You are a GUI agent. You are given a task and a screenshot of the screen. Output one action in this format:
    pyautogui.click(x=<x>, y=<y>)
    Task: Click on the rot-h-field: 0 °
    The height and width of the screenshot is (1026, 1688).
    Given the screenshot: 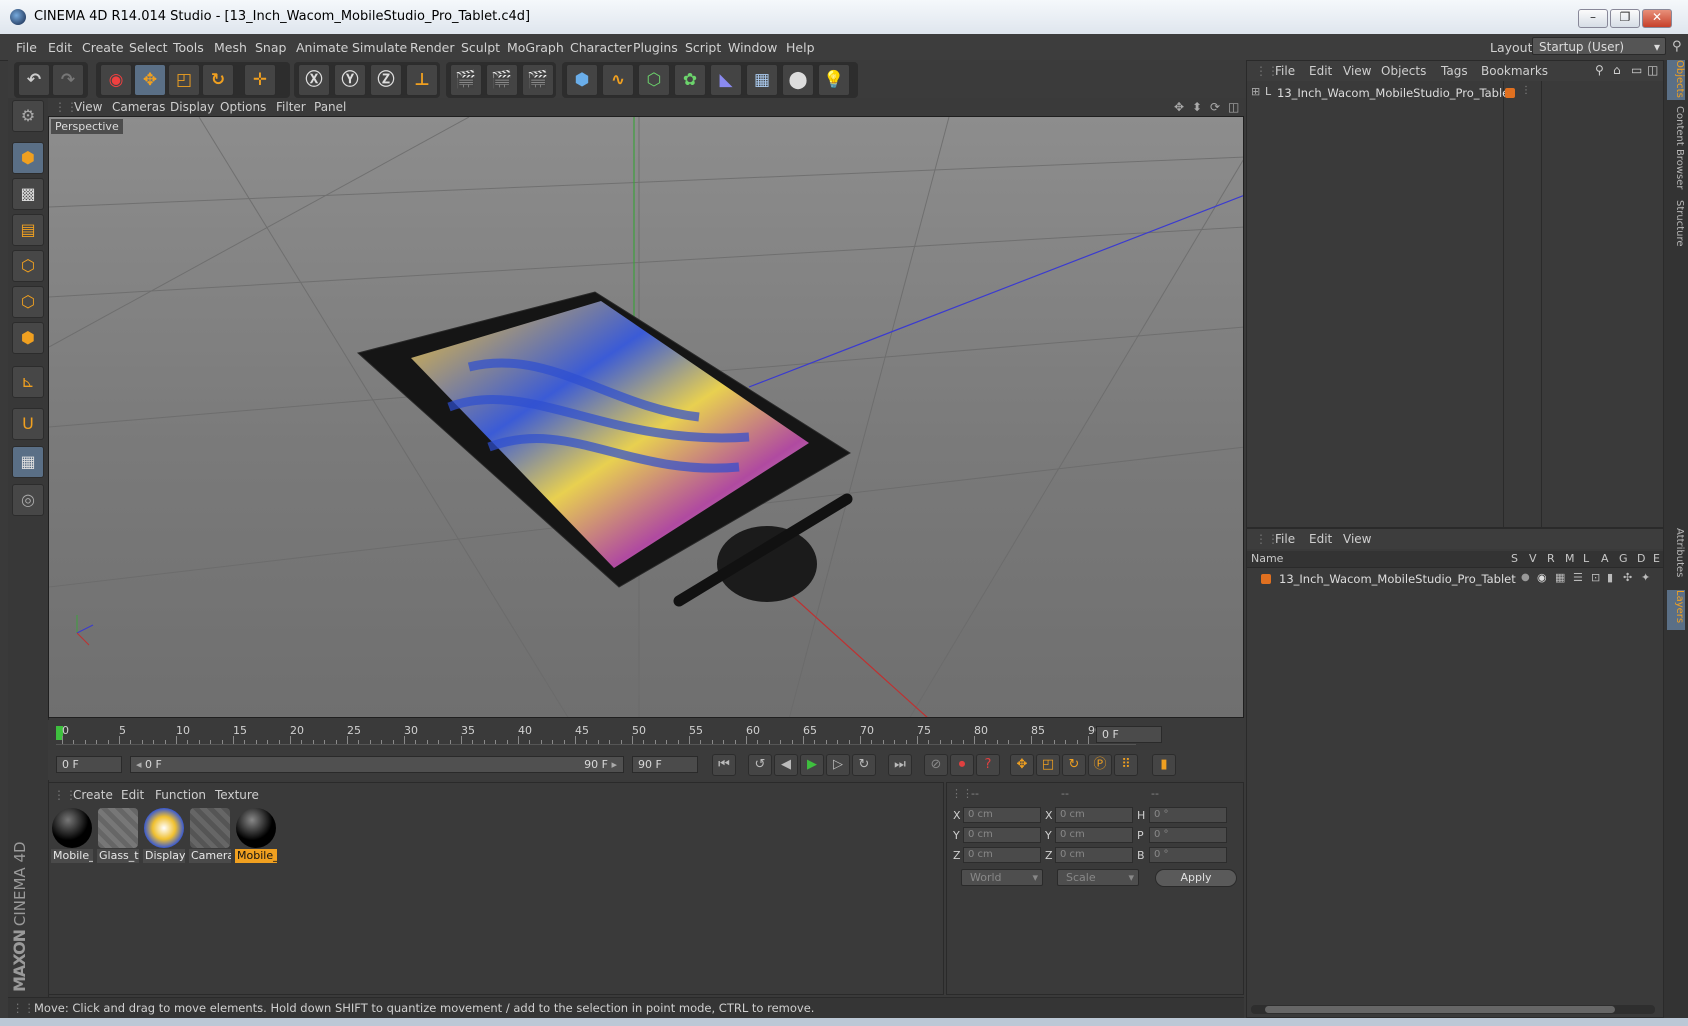 What is the action you would take?
    pyautogui.click(x=1188, y=815)
    